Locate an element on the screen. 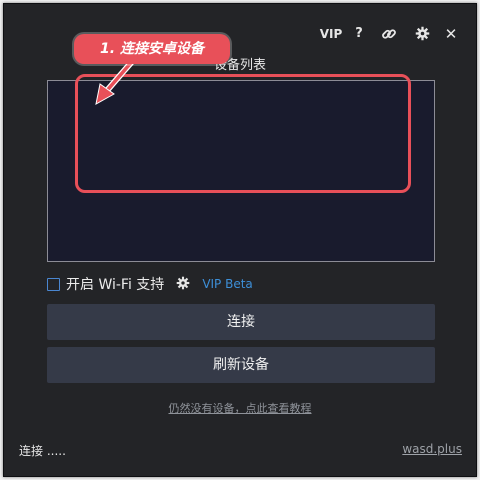  wifi-settings-button is located at coordinates (184, 284).